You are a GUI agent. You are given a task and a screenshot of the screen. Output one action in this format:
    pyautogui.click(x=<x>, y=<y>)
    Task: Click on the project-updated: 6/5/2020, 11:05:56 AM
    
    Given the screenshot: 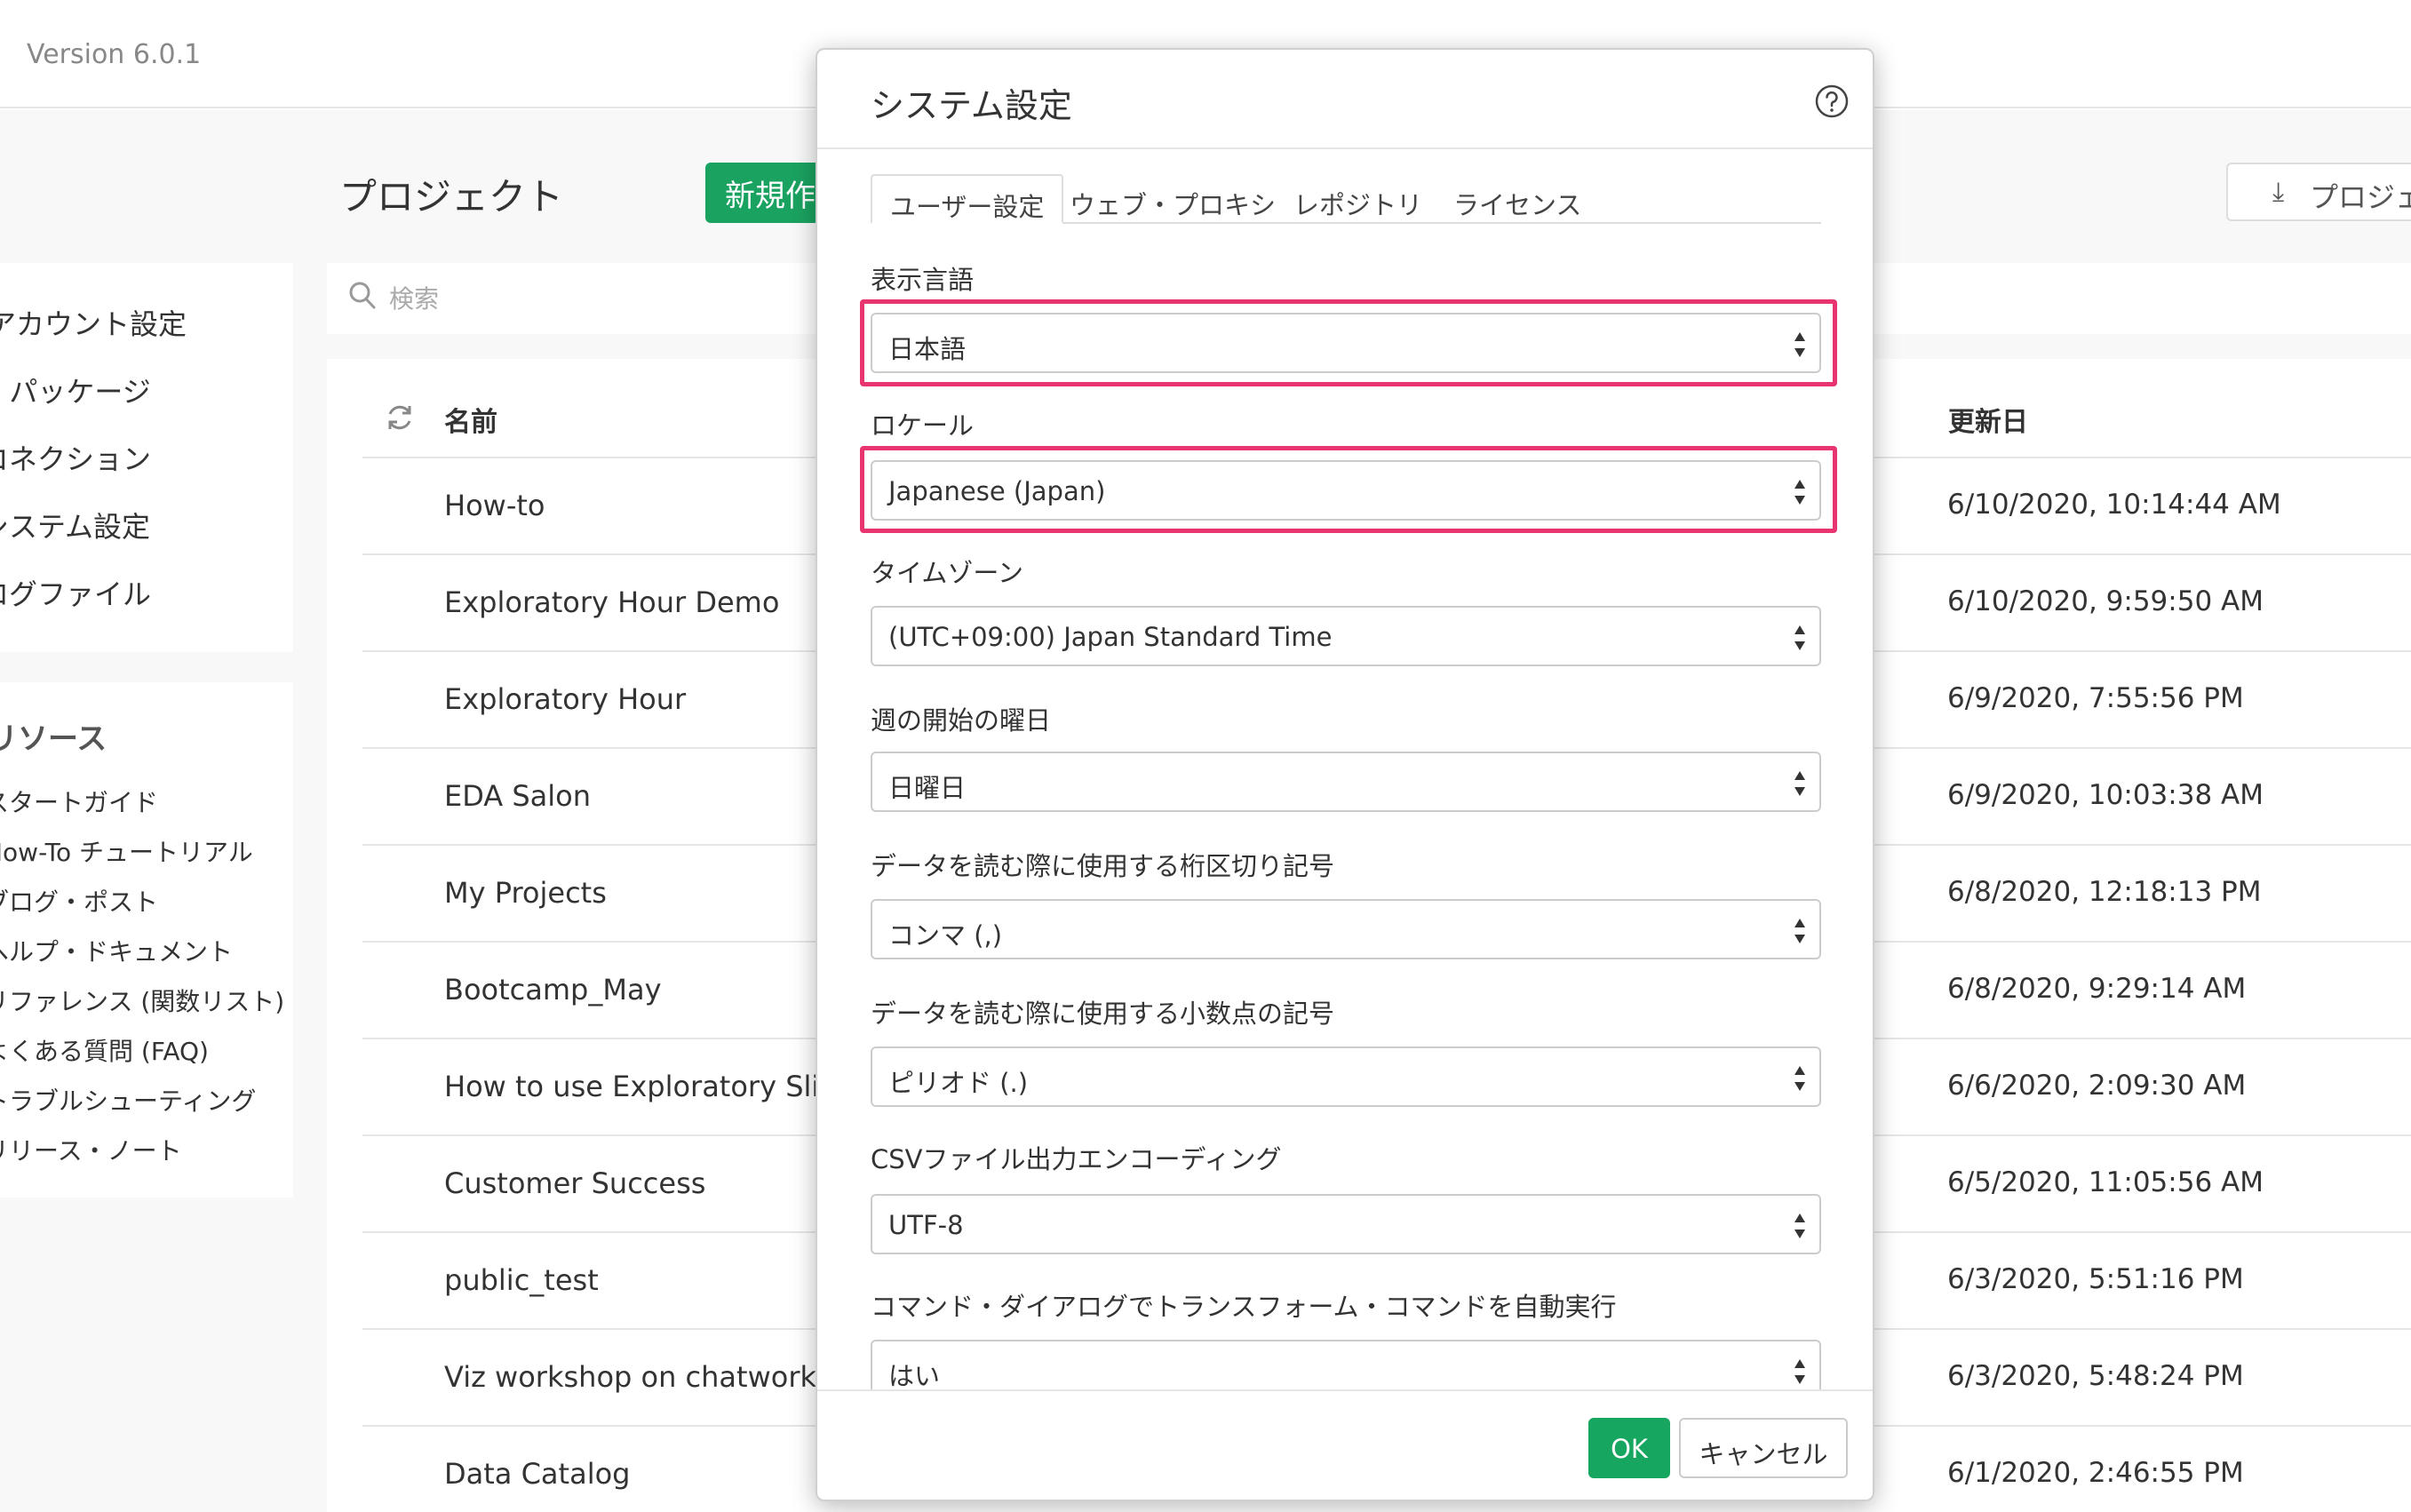 What is the action you would take?
    pyautogui.click(x=2105, y=1182)
    